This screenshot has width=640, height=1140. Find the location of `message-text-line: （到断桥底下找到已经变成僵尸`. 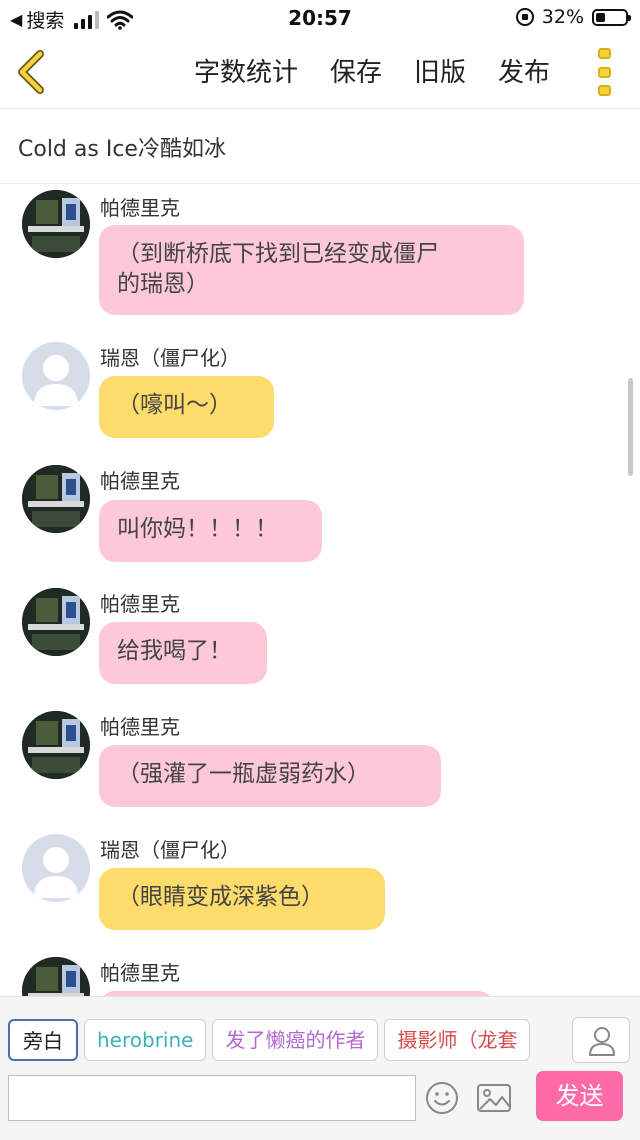

message-text-line: （到断桥底下找到已经变成僵尸 is located at coordinates (278, 254).